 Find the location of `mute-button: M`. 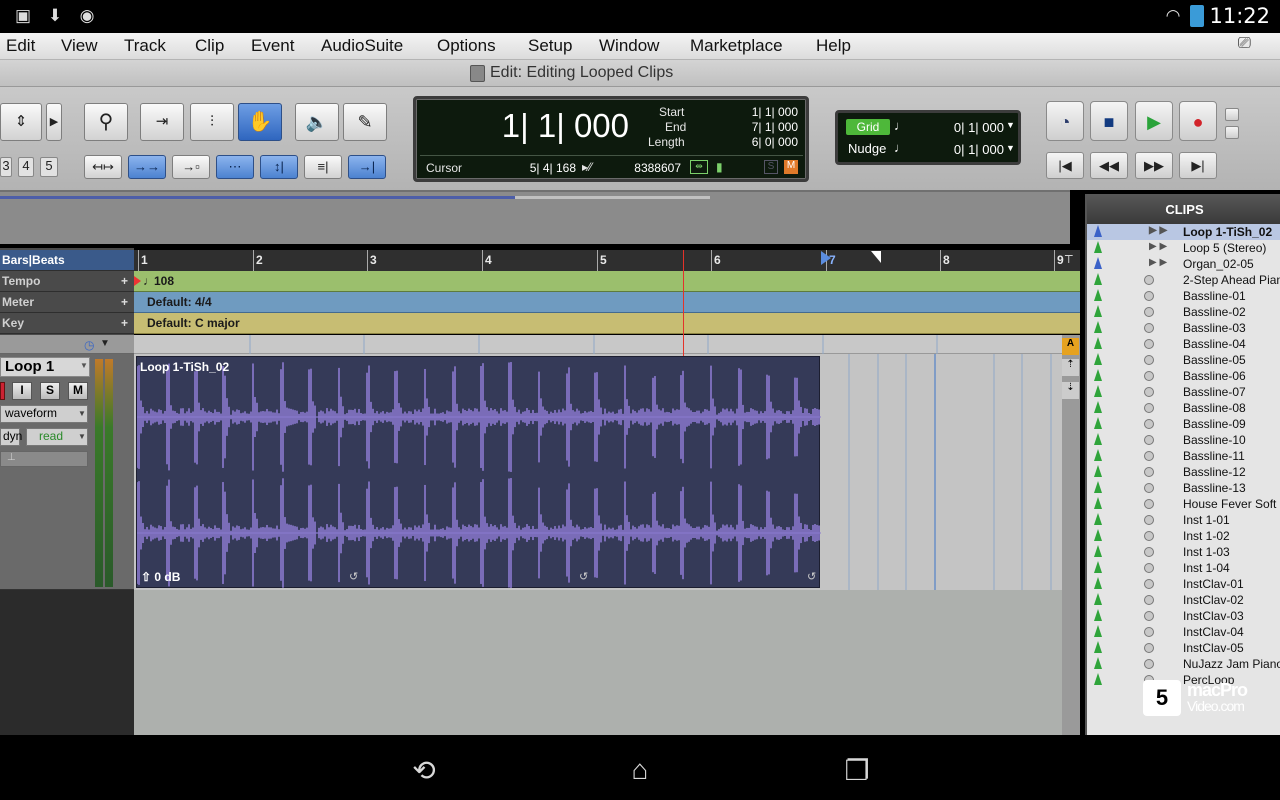

mute-button: M is located at coordinates (78, 391).